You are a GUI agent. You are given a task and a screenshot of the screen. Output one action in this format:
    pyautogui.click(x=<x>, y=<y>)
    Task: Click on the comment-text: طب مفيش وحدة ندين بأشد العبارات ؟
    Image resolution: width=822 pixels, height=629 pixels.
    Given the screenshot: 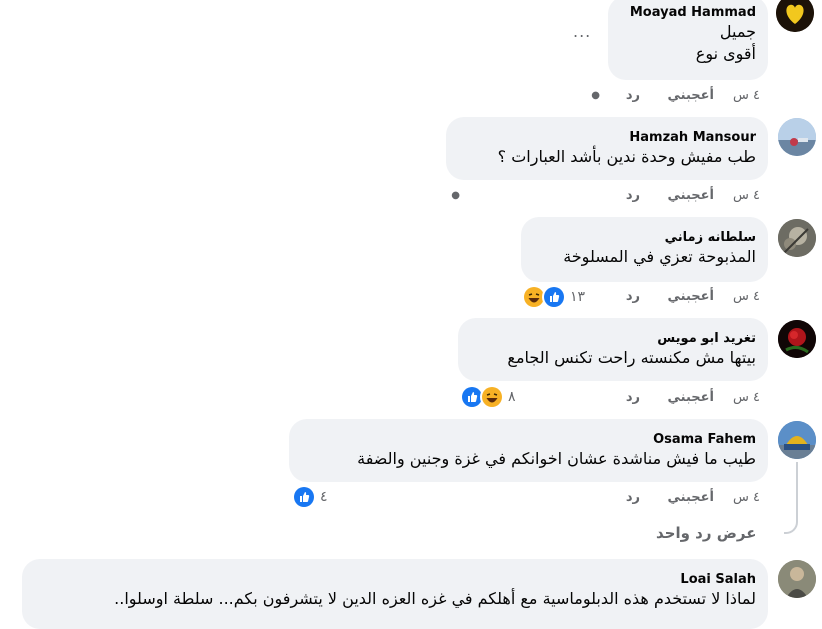 What is the action you would take?
    pyautogui.click(x=626, y=156)
    